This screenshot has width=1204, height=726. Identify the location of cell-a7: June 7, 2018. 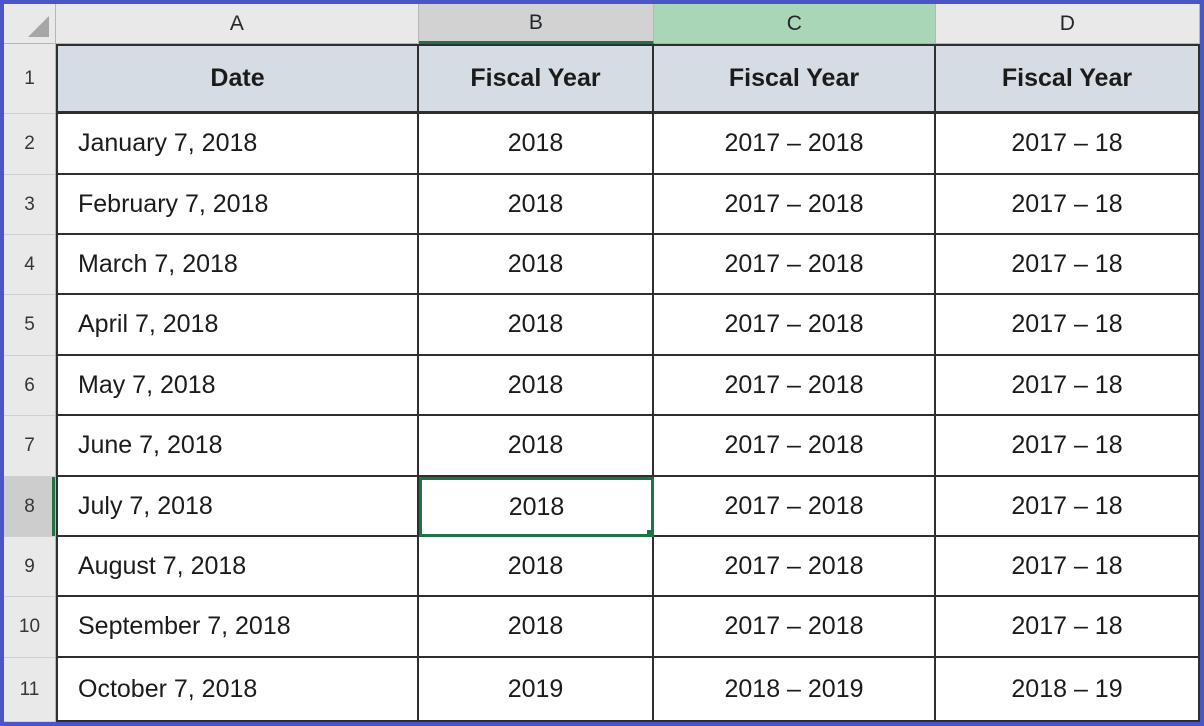
(237, 446).